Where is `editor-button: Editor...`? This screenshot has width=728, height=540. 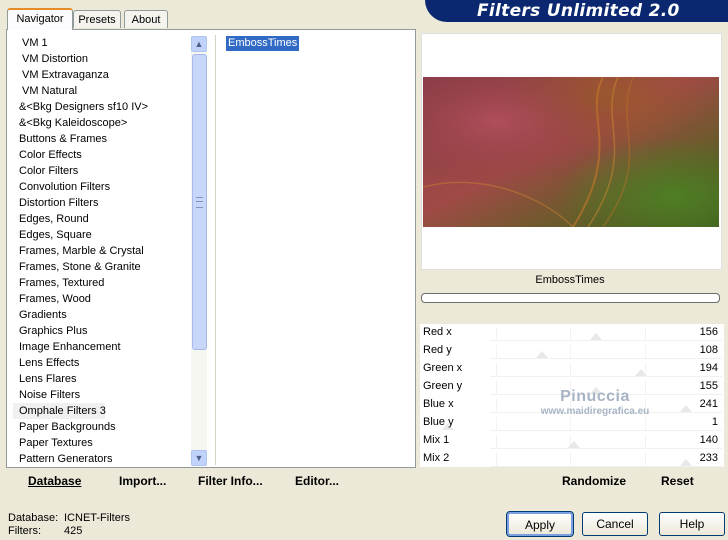
editor-button: Editor... is located at coordinates (317, 481).